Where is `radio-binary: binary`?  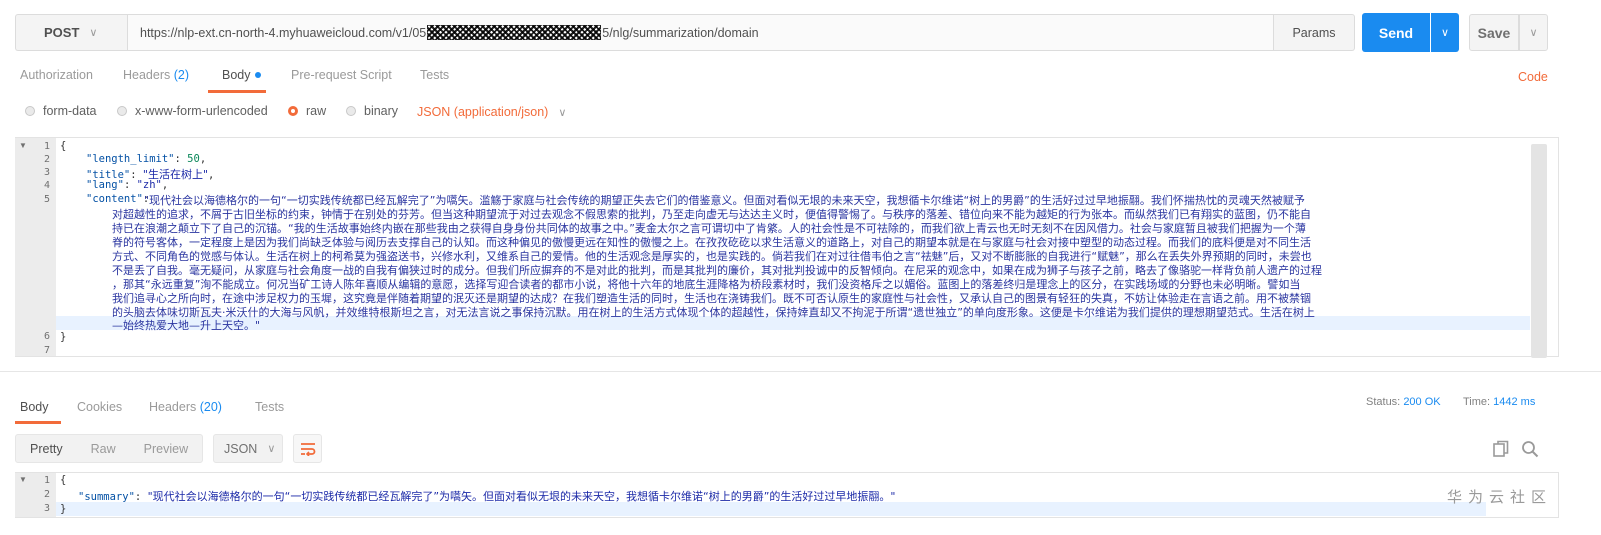
radio-binary: binary is located at coordinates (372, 111).